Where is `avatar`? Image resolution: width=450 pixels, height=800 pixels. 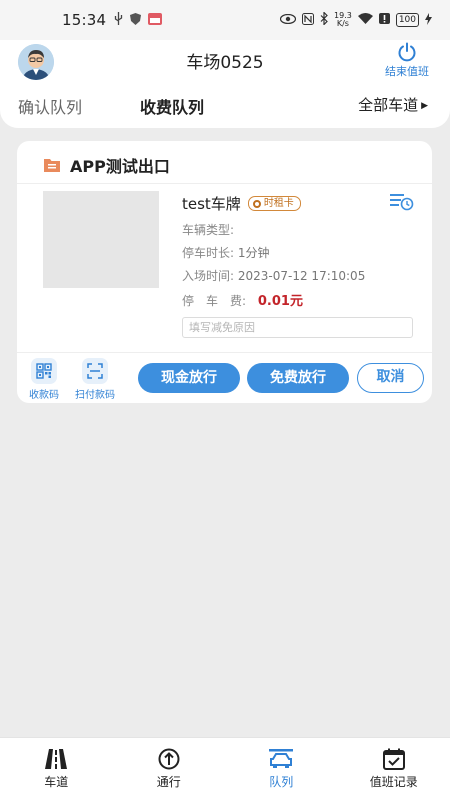 avatar is located at coordinates (36, 62).